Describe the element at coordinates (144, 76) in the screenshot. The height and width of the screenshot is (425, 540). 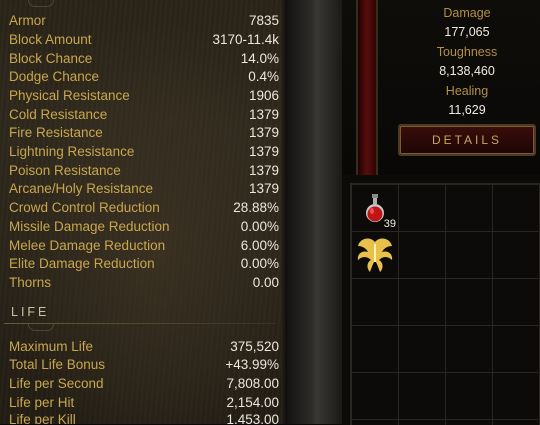
I see `stat-row-dodge-chance: Dodge Chance 0.4%` at that location.